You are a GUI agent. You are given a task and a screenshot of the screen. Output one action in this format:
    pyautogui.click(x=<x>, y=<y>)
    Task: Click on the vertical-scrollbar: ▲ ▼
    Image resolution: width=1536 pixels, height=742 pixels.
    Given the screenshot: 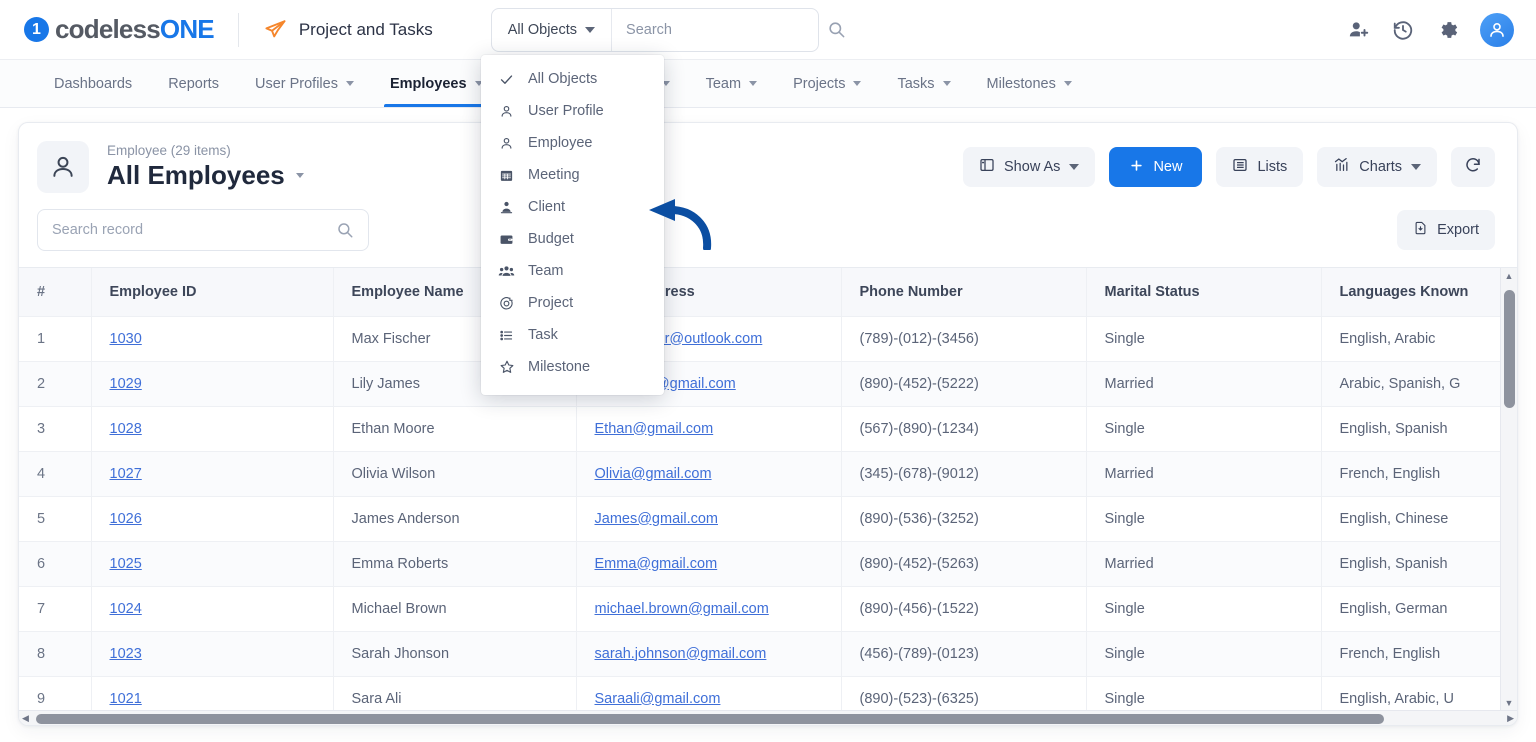 What is the action you would take?
    pyautogui.click(x=1508, y=489)
    